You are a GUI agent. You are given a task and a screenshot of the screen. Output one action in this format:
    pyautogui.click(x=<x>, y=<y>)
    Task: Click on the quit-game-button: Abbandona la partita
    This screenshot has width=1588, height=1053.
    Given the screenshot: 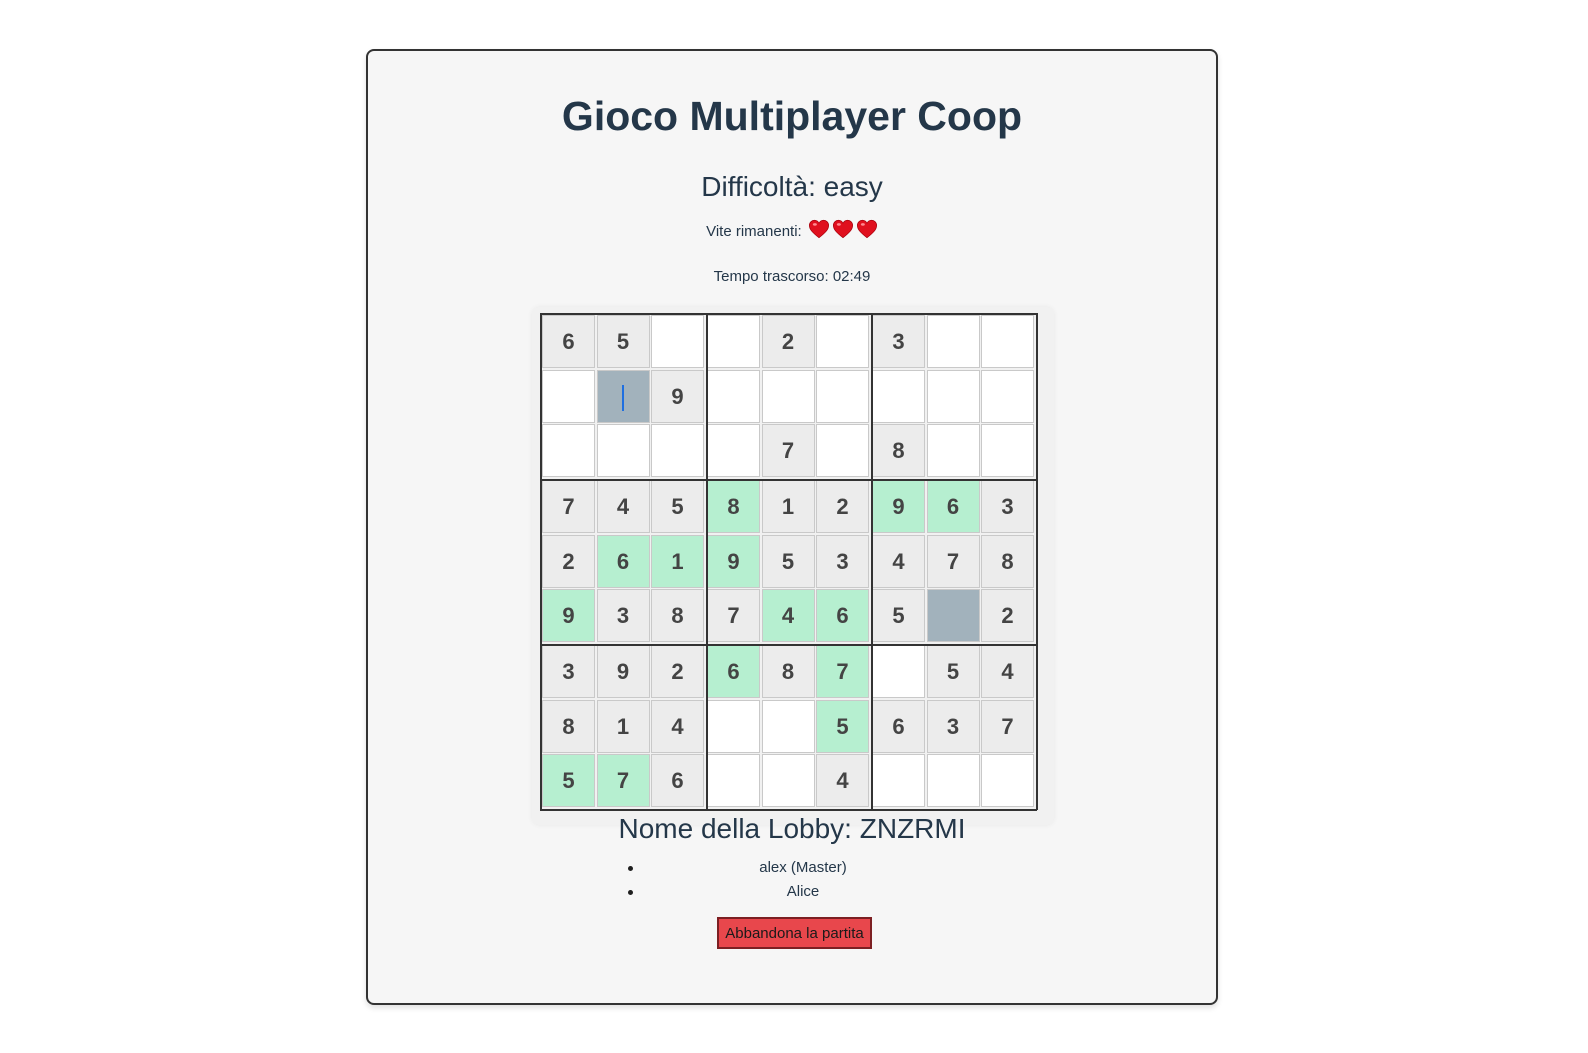 What is the action you would take?
    pyautogui.click(x=794, y=933)
    